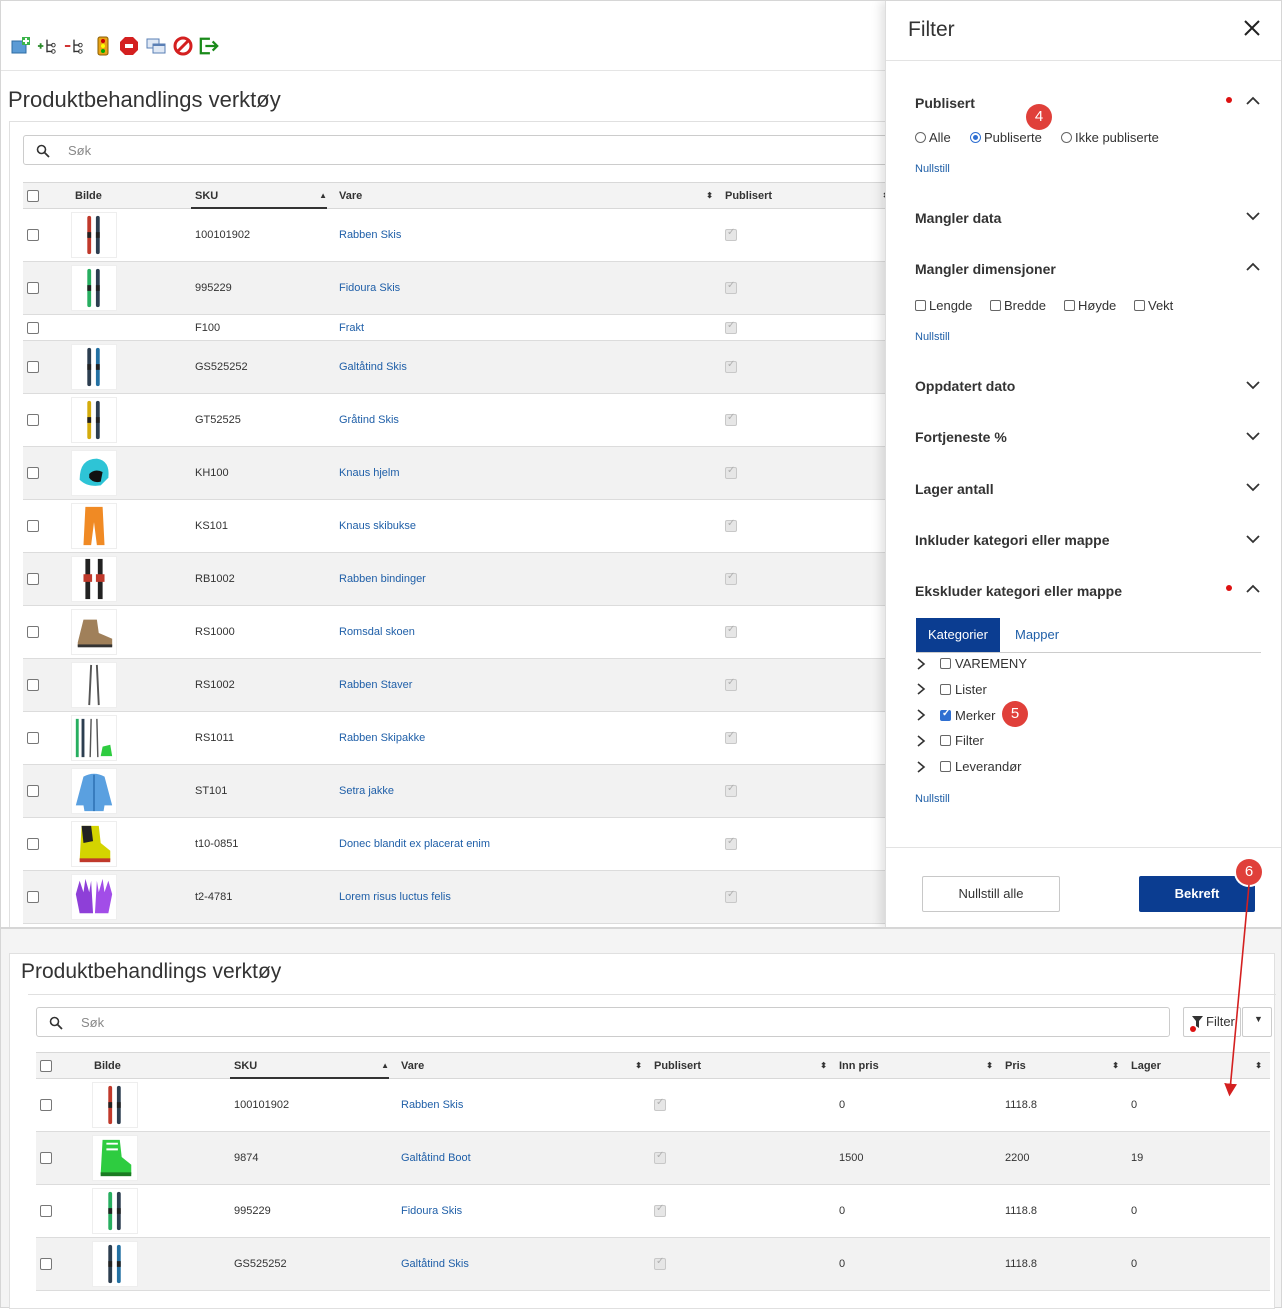 Image resolution: width=1282 pixels, height=1310 pixels. I want to click on tab-mapper: Mapper, so click(1037, 634).